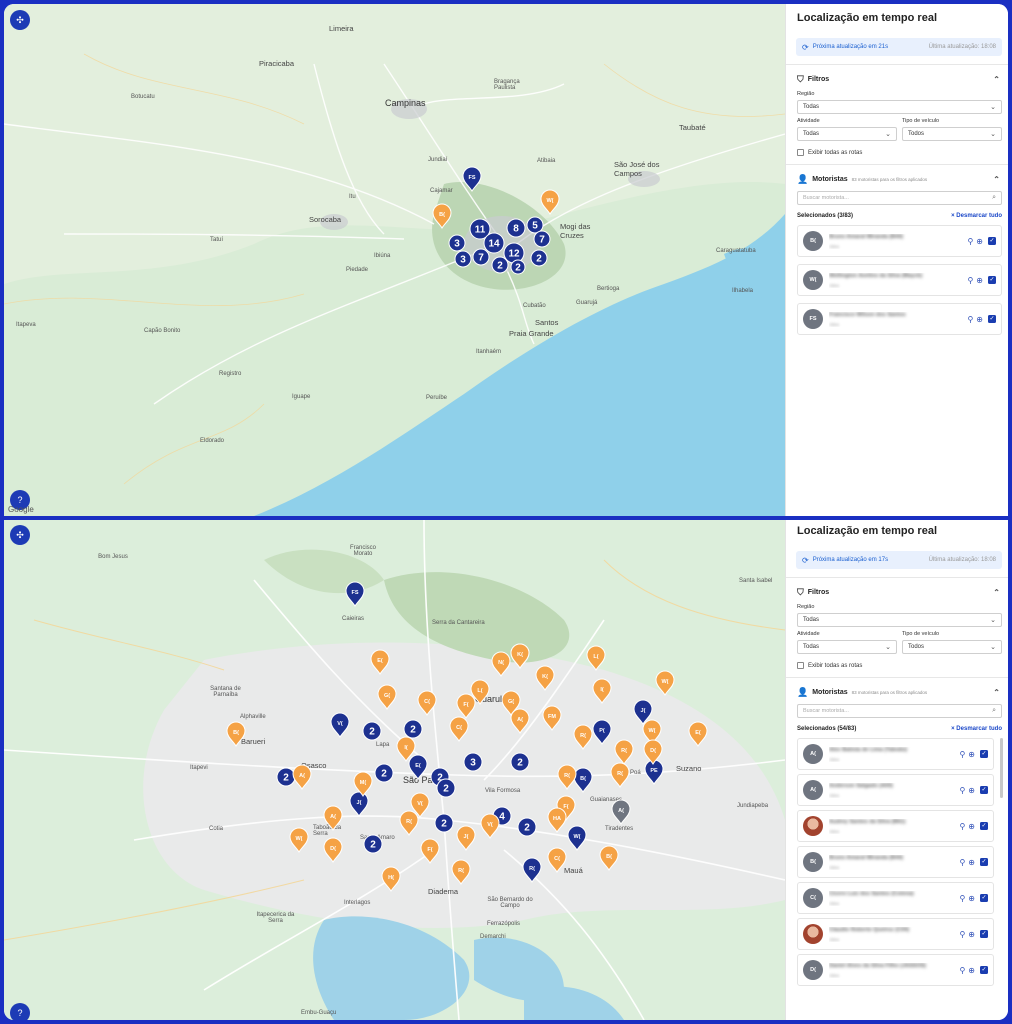  I want to click on driver-pin-marker: J(, so click(466, 838).